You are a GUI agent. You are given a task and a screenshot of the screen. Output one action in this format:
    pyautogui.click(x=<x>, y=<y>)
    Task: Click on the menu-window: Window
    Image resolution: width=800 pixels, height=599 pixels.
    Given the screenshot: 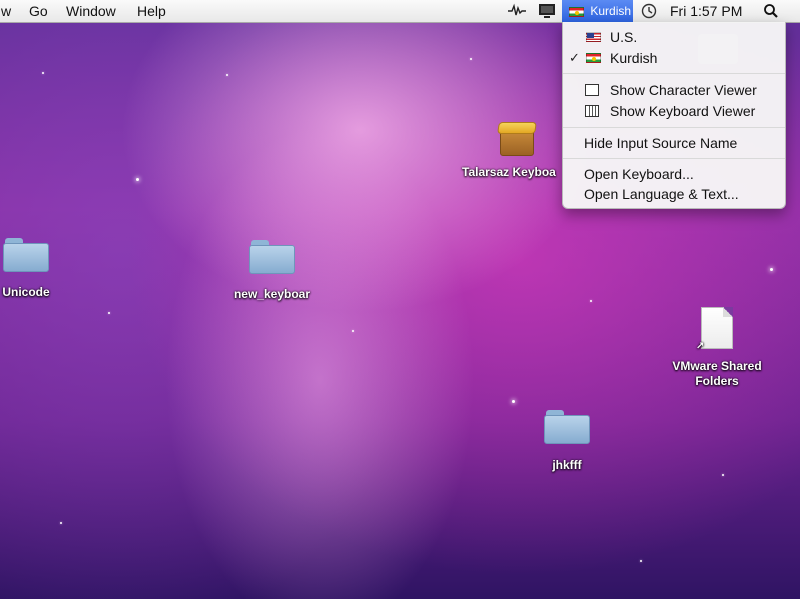 What is the action you would take?
    pyautogui.click(x=91, y=11)
    